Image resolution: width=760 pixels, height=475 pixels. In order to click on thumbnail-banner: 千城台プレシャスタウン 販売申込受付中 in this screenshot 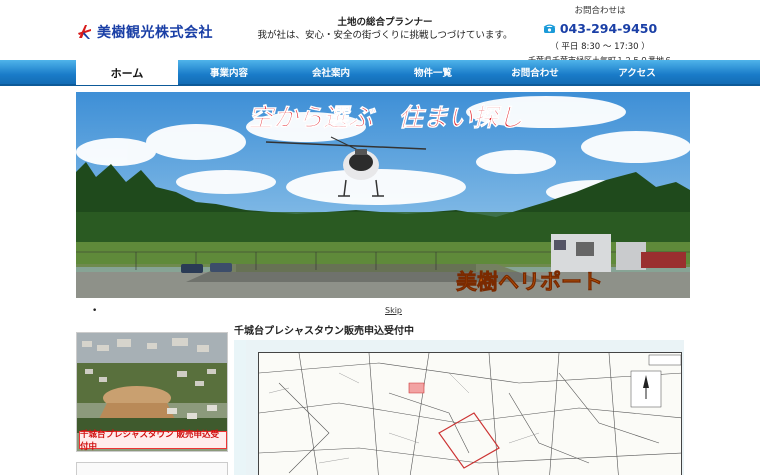, I will do `click(153, 440)`.